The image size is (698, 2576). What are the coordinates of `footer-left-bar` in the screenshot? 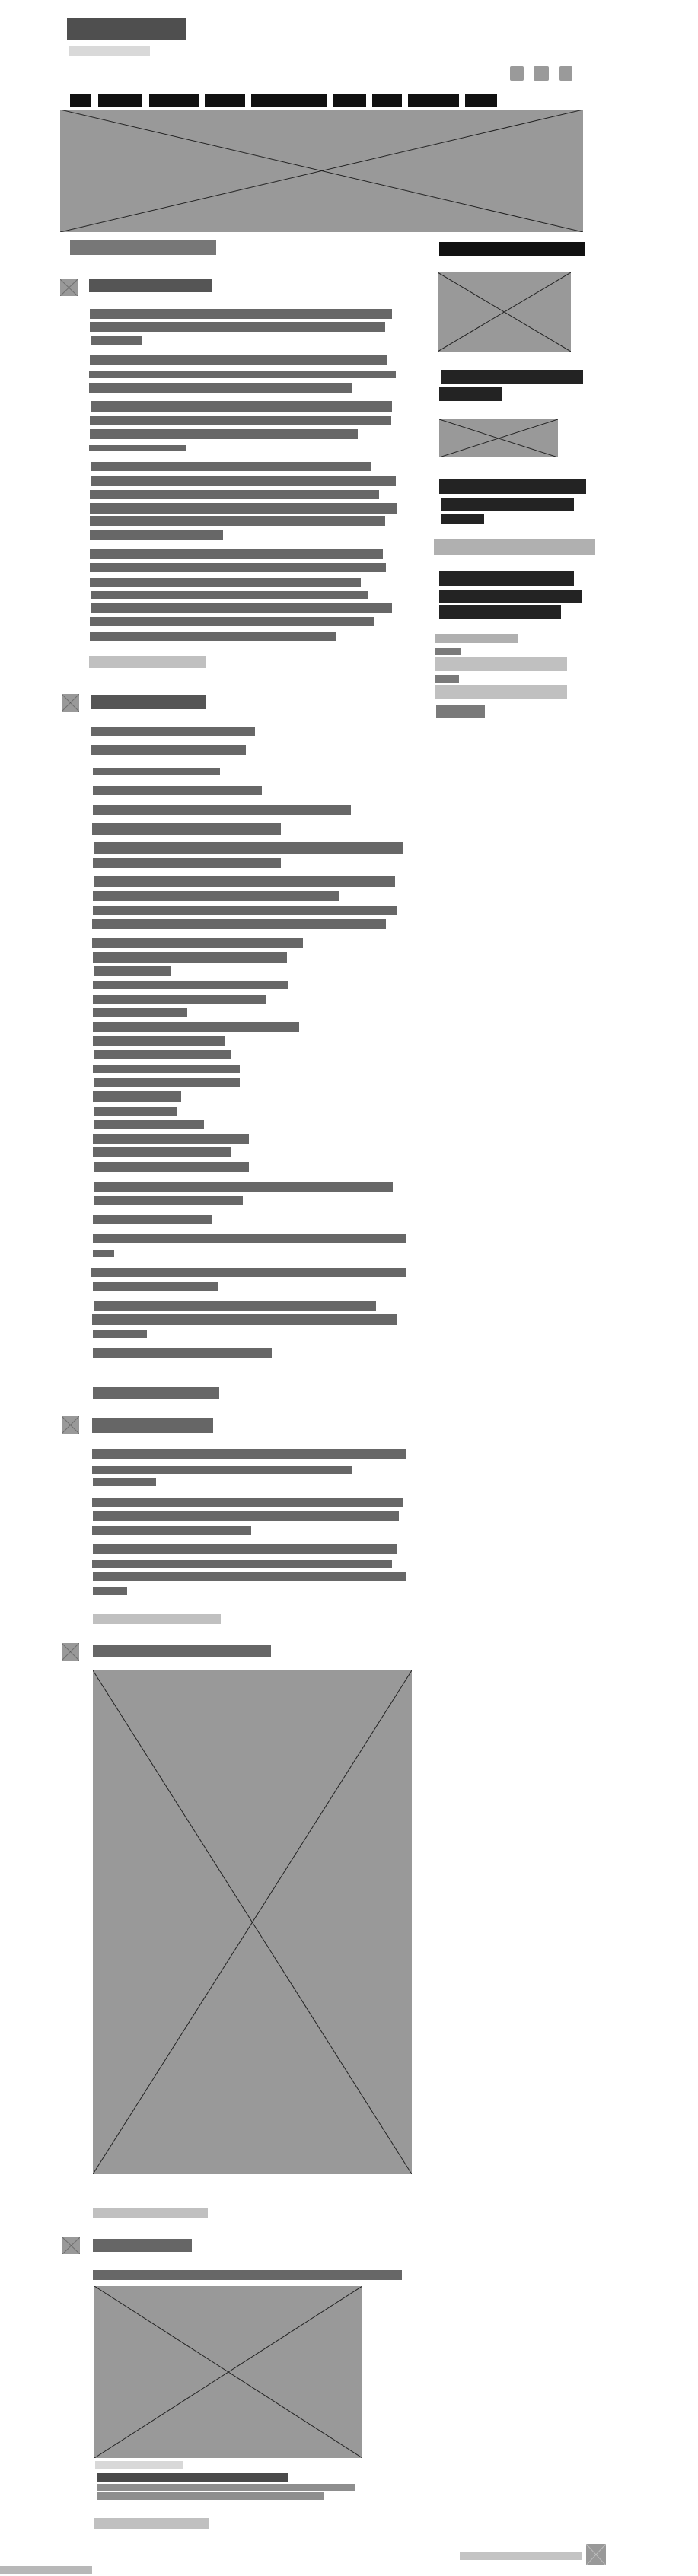 It's located at (46, 2570).